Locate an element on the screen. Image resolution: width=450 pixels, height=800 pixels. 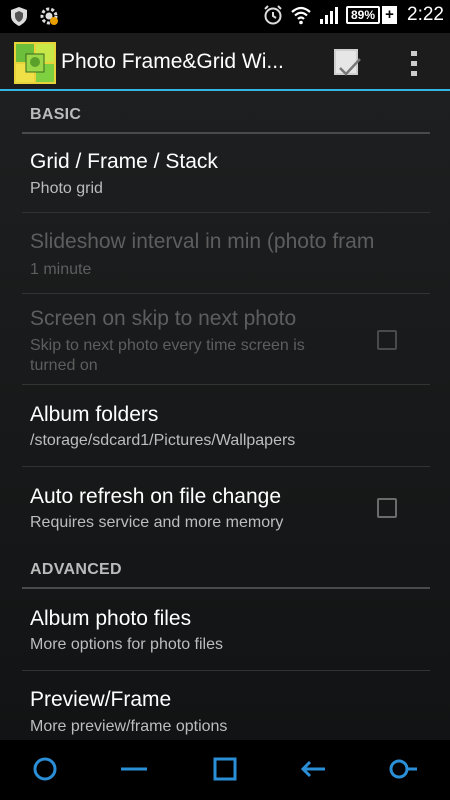
alarm-clock-icon is located at coordinates (273, 15).